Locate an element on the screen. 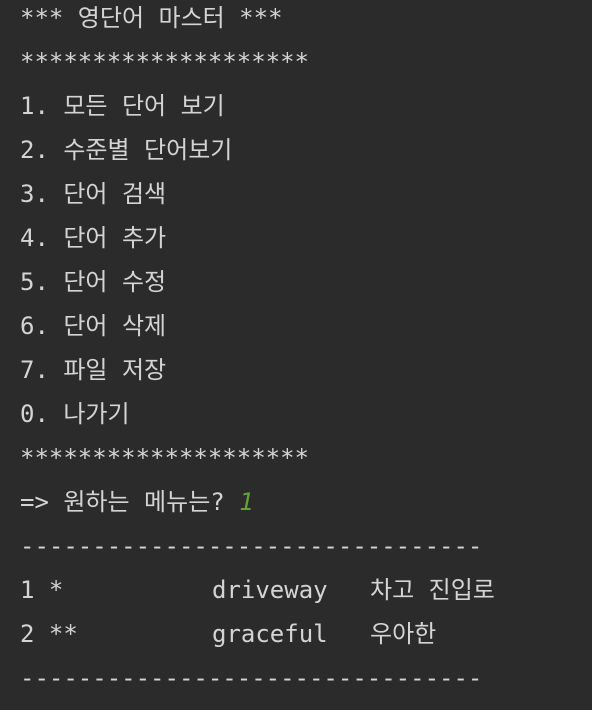 The width and height of the screenshot is (592, 710). menu-prompt-line: => 원하는 메뉴는? 1 is located at coordinates (137, 506).